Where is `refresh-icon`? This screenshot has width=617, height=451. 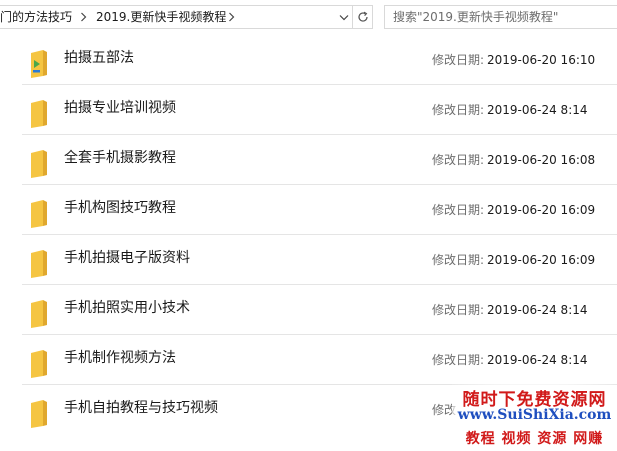
refresh-icon is located at coordinates (362, 17).